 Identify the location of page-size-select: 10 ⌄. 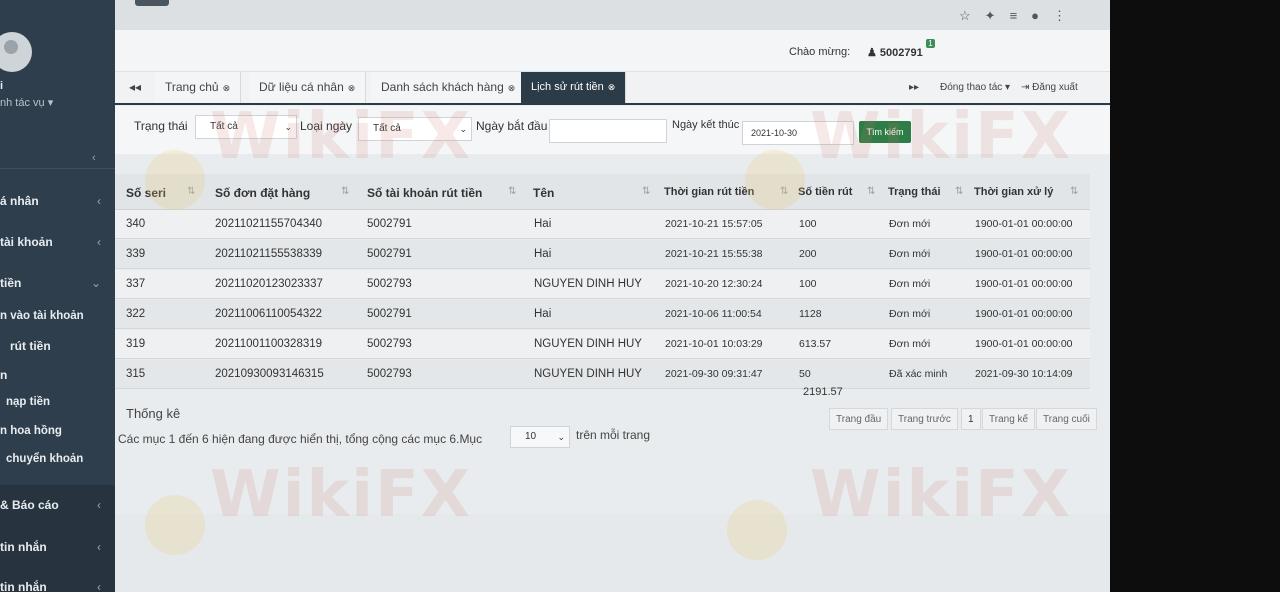
(540, 437).